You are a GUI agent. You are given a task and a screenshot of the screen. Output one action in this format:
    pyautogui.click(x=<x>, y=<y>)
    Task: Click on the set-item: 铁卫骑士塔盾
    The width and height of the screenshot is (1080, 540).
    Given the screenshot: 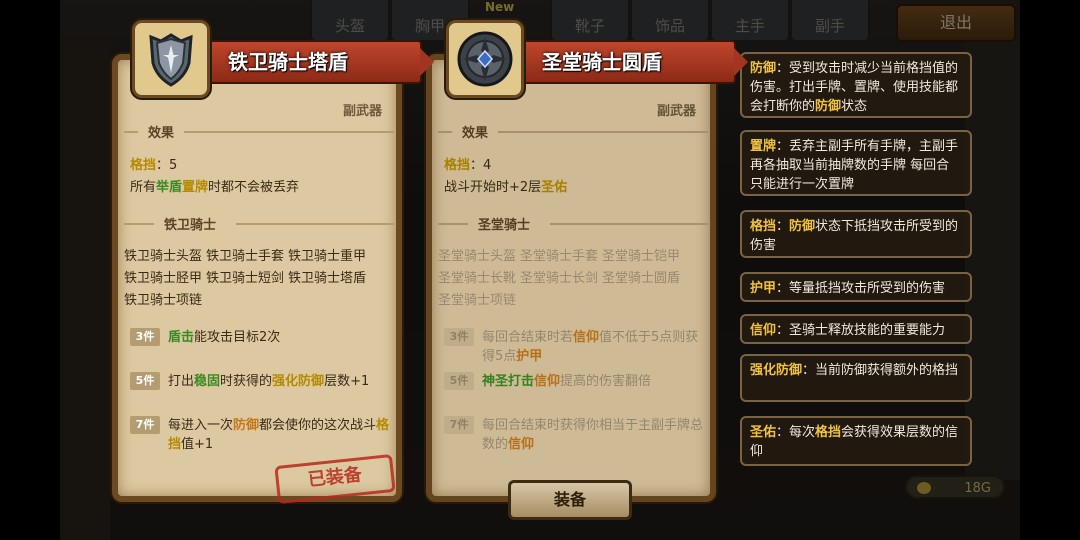 What is the action you would take?
    pyautogui.click(x=327, y=278)
    